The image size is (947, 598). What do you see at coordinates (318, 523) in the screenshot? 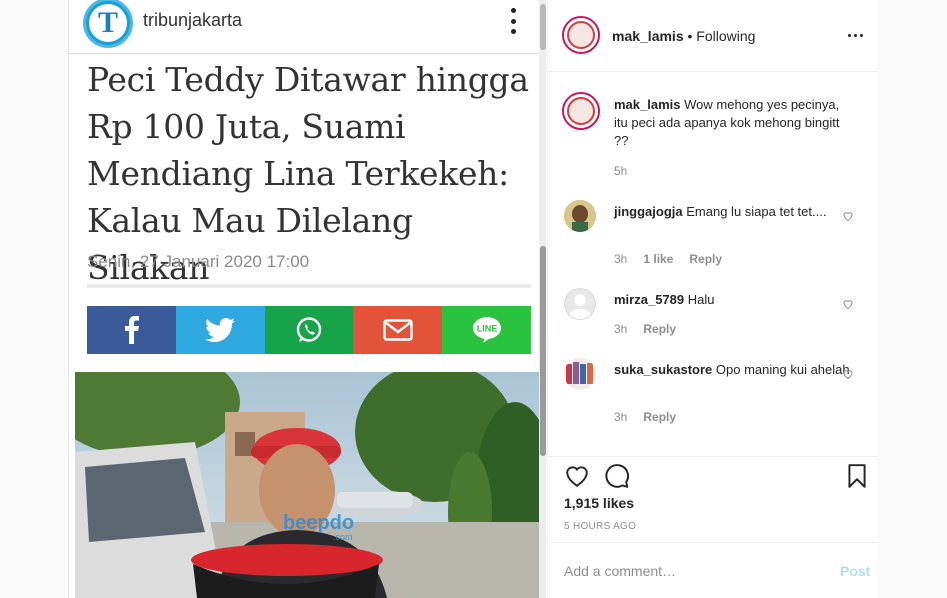
I see `photo-watermark: beepdo` at bounding box center [318, 523].